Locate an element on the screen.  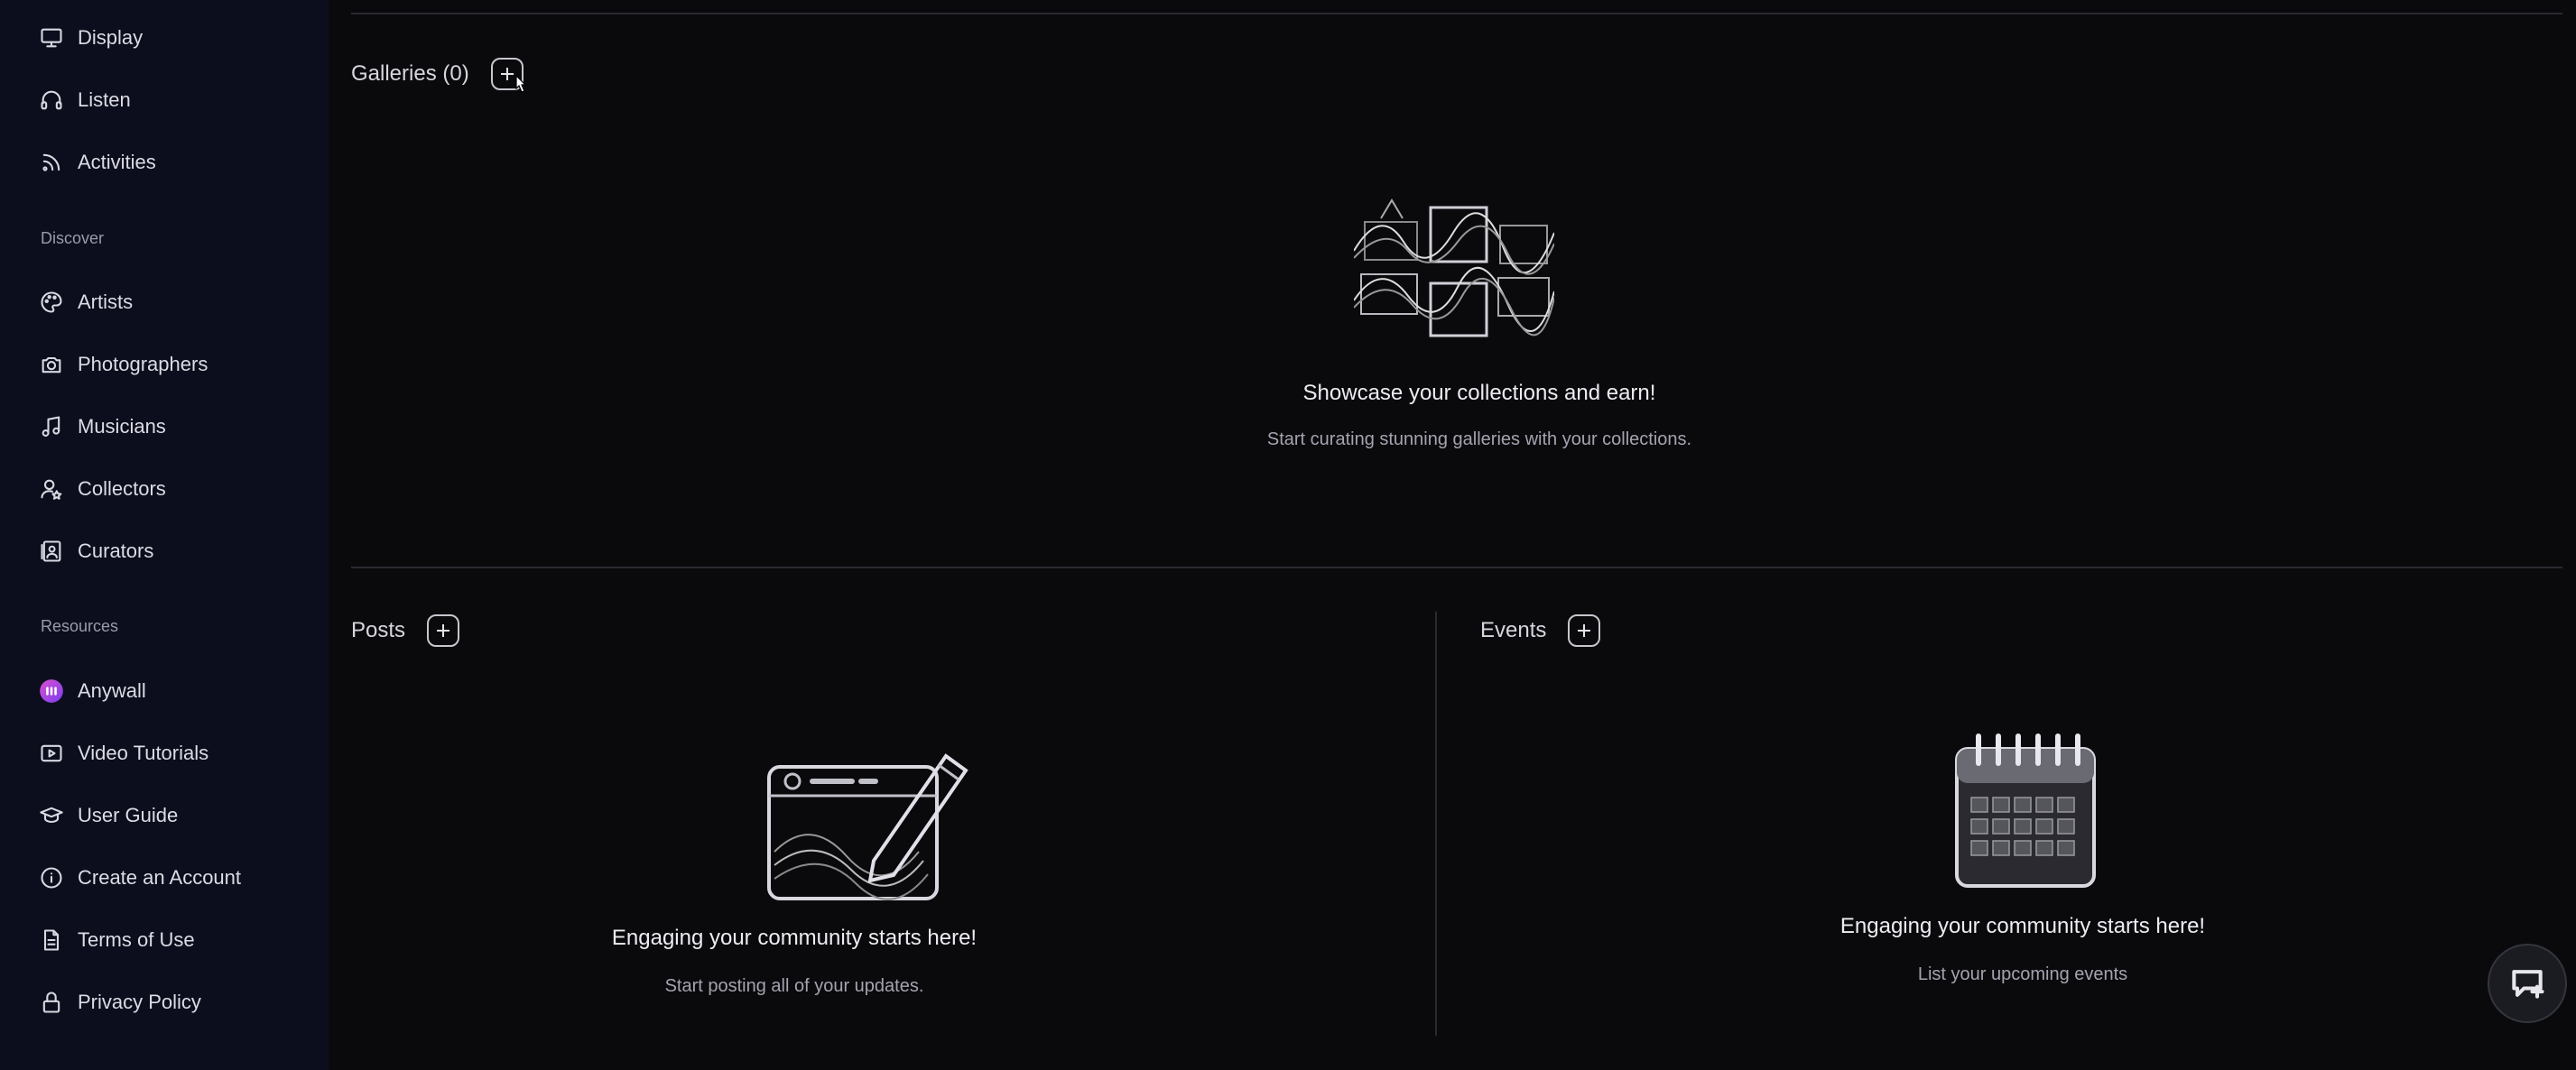
camera-icon is located at coordinates (51, 364).